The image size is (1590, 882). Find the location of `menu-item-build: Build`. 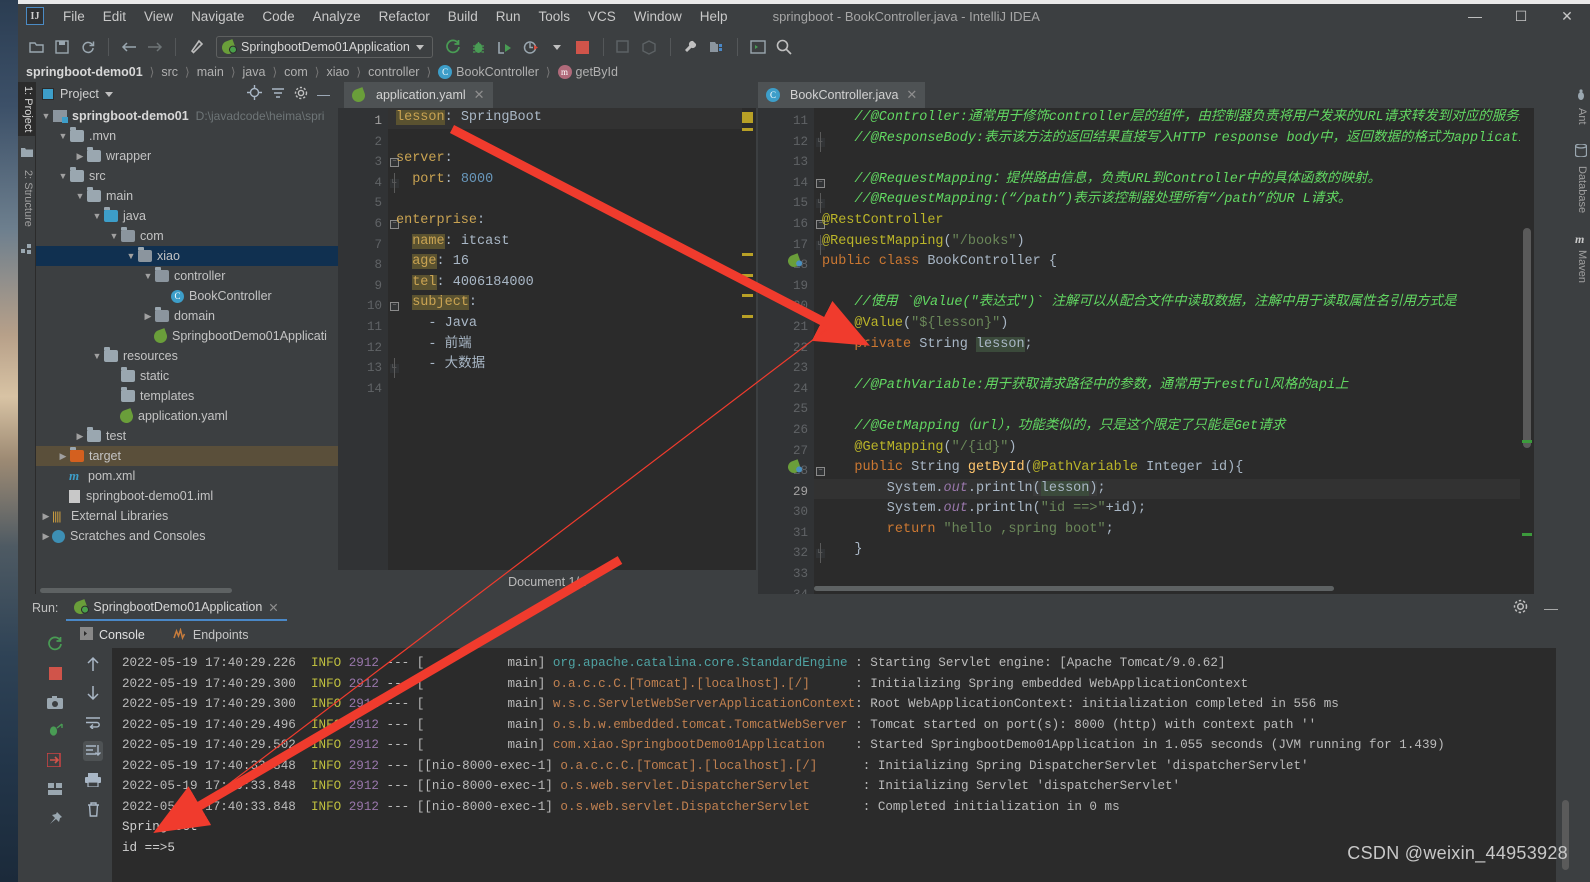

menu-item-build: Build is located at coordinates (463, 16).